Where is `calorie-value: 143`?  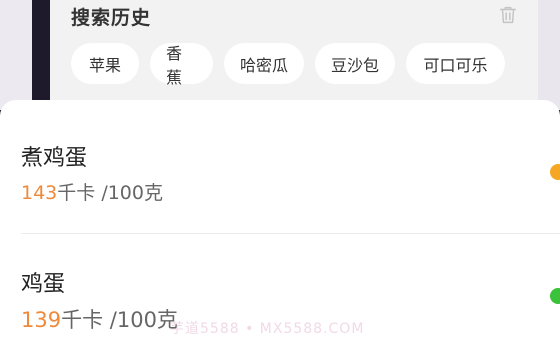 calorie-value: 143 is located at coordinates (39, 193).